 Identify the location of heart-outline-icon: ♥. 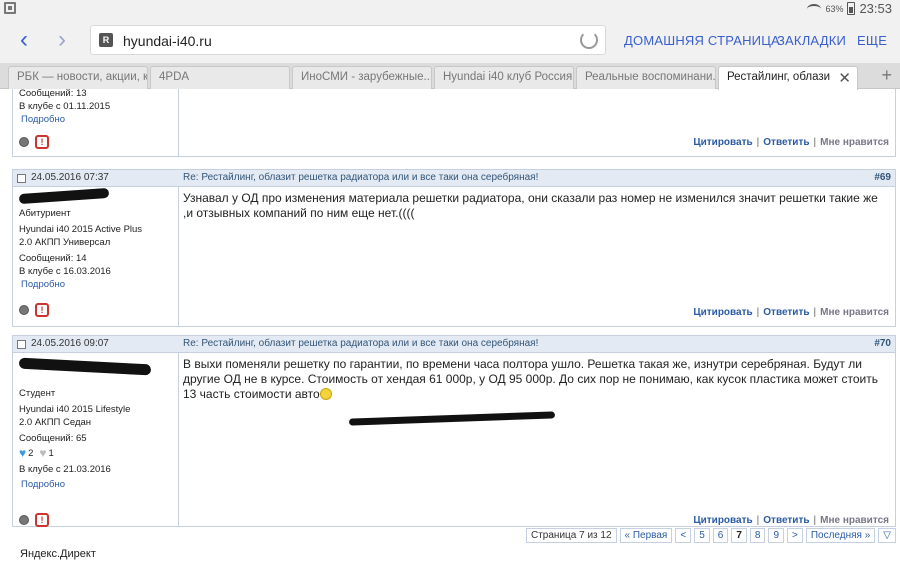
(43, 453).